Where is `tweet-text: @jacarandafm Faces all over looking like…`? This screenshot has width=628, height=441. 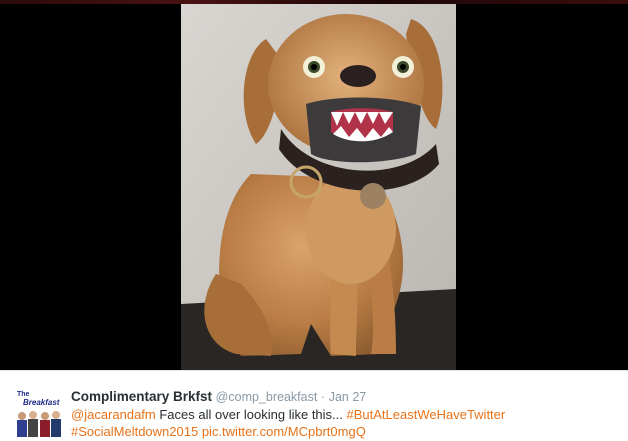
tweet-text: @jacarandafm Faces all over looking like… is located at coordinates (346, 423).